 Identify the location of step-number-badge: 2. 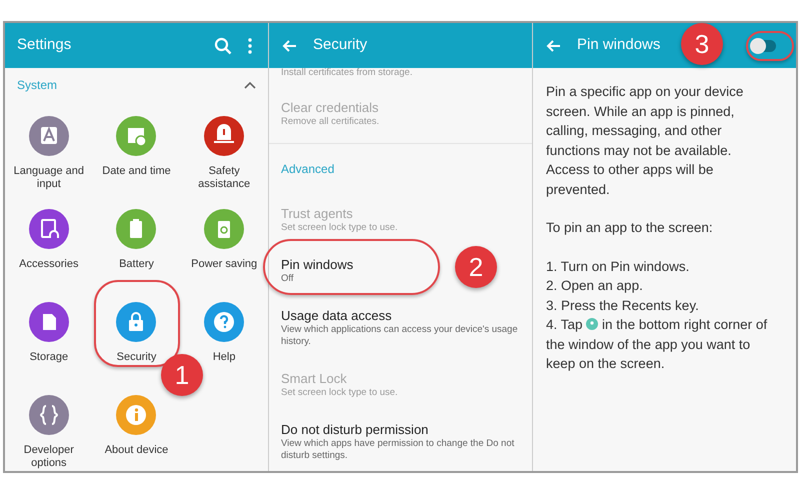
(476, 267).